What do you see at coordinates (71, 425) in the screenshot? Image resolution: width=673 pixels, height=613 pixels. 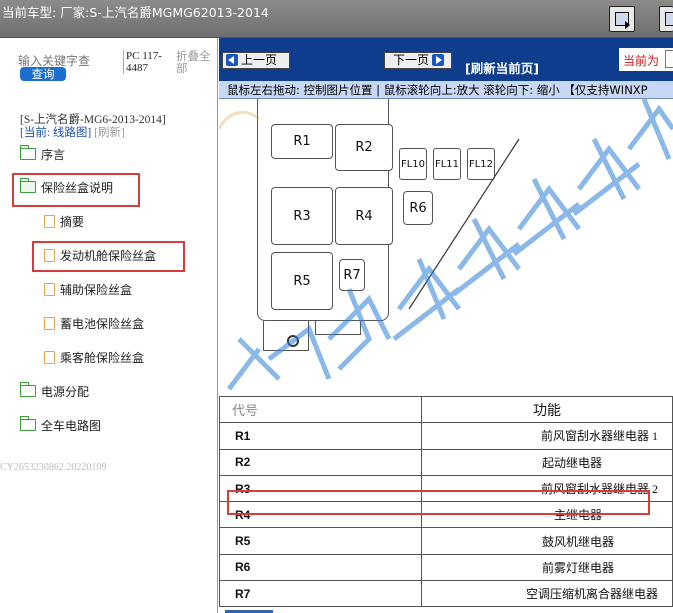 I see `tree-item-label: 全车电路图` at bounding box center [71, 425].